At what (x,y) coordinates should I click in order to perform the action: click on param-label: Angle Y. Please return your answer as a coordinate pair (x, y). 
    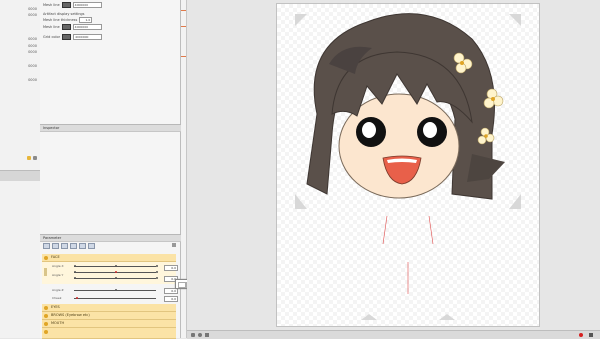
    Looking at the image, I should click on (58, 275).